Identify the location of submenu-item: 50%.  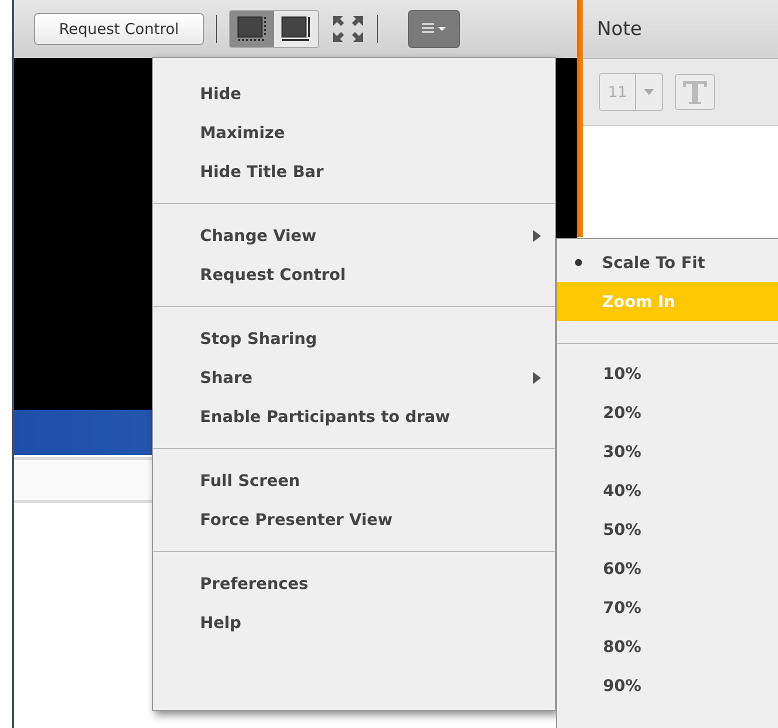
(667, 529).